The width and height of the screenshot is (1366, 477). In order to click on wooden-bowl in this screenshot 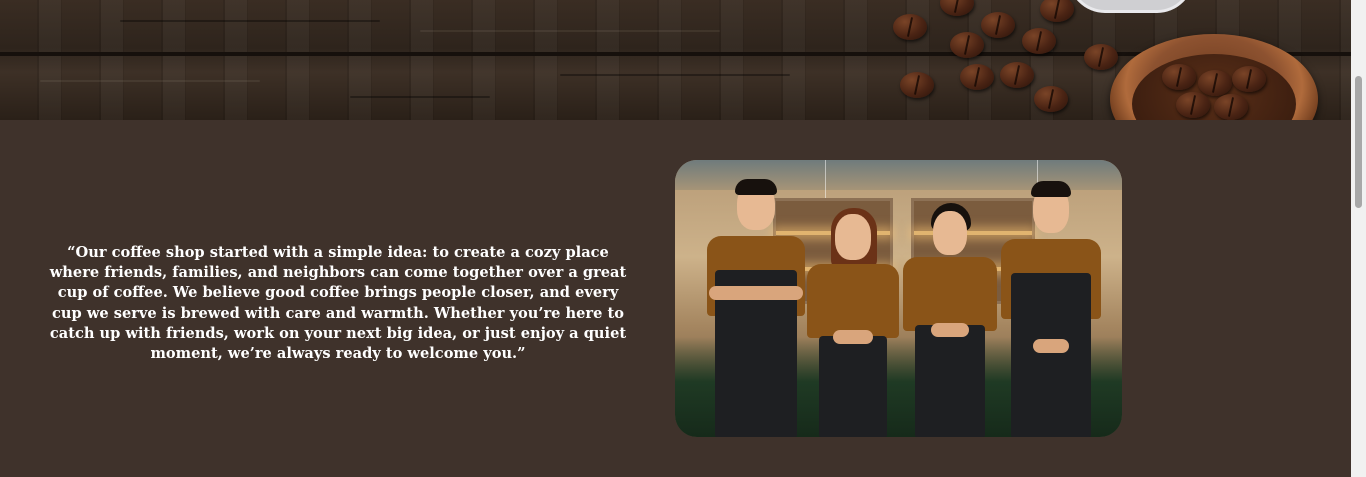, I will do `click(1214, 77)`.